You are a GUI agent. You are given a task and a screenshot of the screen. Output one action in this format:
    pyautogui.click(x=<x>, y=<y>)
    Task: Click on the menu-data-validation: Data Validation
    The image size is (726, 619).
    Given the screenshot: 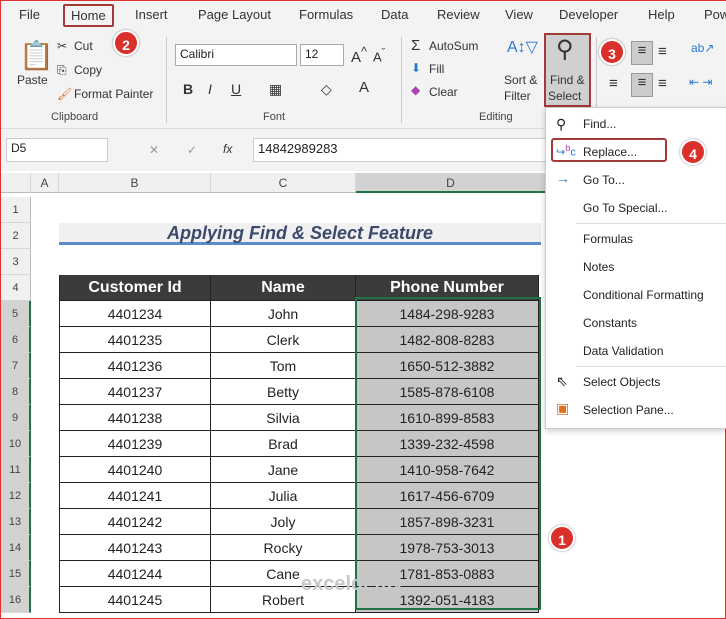 What is the action you would take?
    pyautogui.click(x=623, y=351)
    